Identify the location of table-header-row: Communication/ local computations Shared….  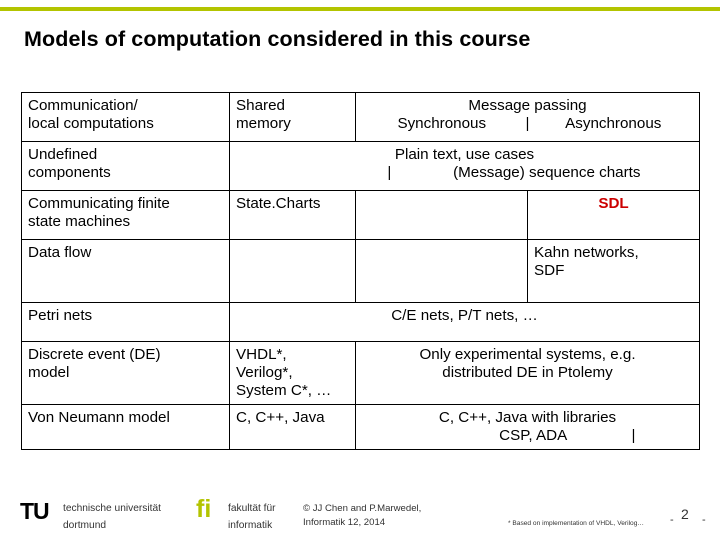
(361, 117).